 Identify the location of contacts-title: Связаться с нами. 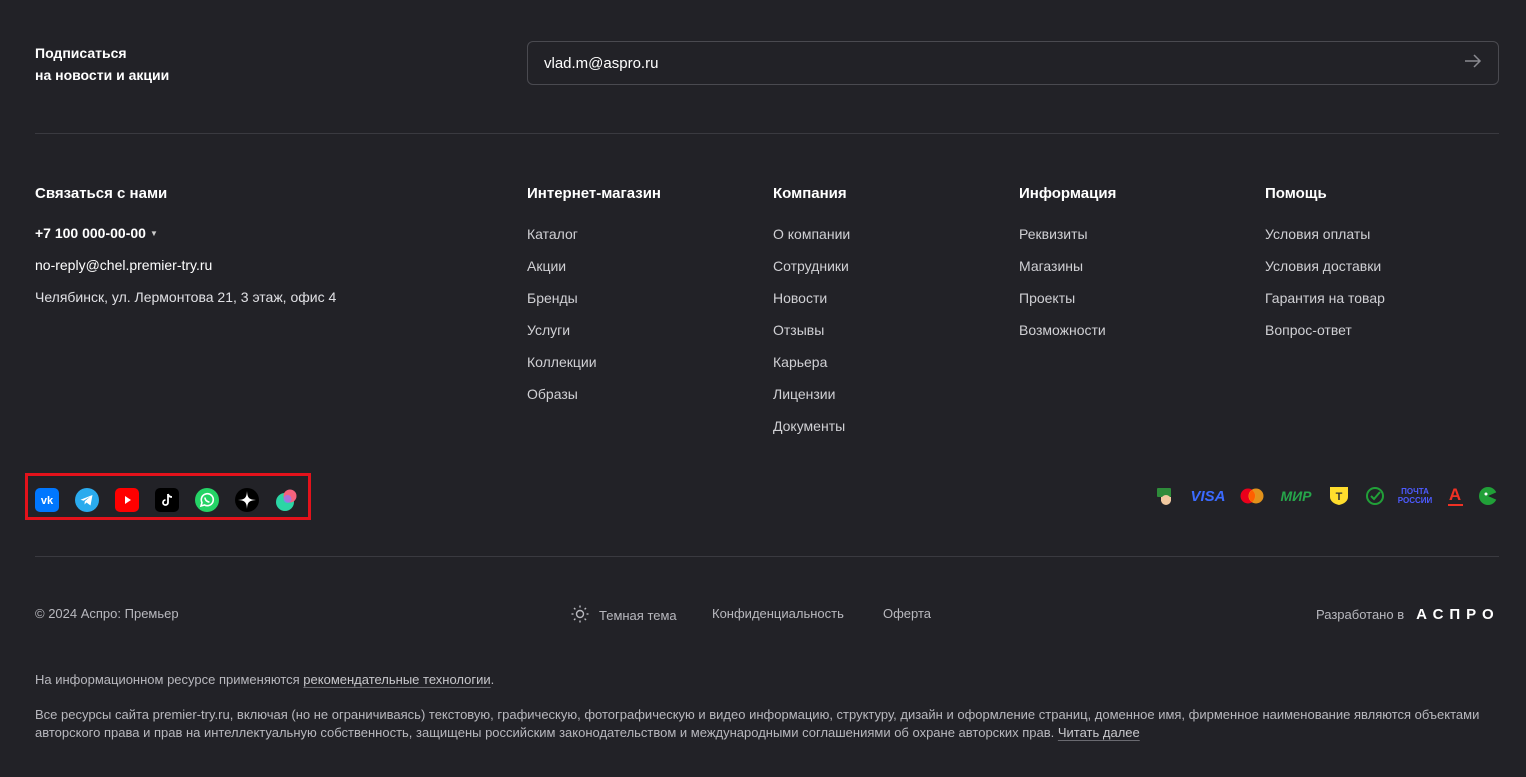
(101, 193).